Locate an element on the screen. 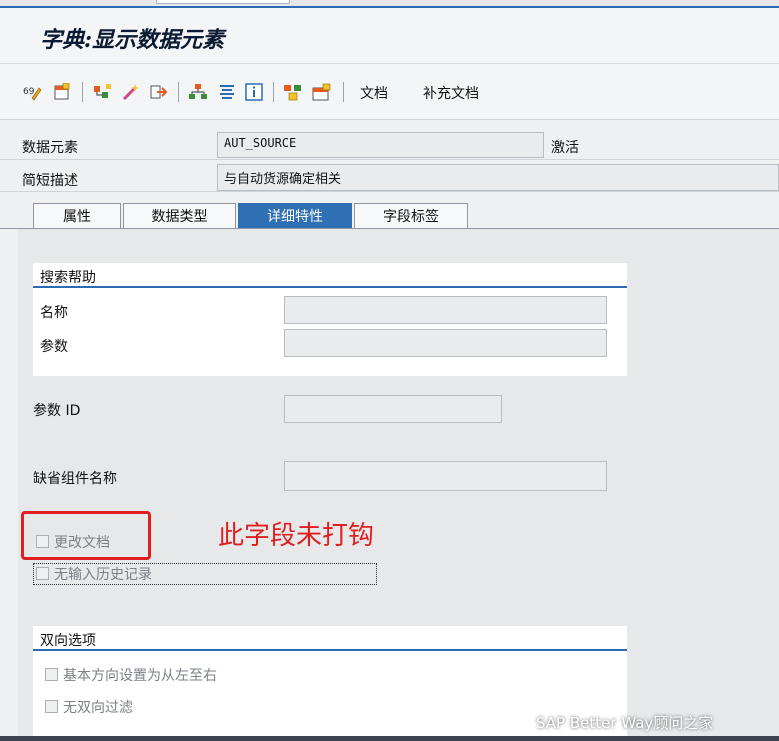 This screenshot has width=779, height=741. info-icon is located at coordinates (254, 92).